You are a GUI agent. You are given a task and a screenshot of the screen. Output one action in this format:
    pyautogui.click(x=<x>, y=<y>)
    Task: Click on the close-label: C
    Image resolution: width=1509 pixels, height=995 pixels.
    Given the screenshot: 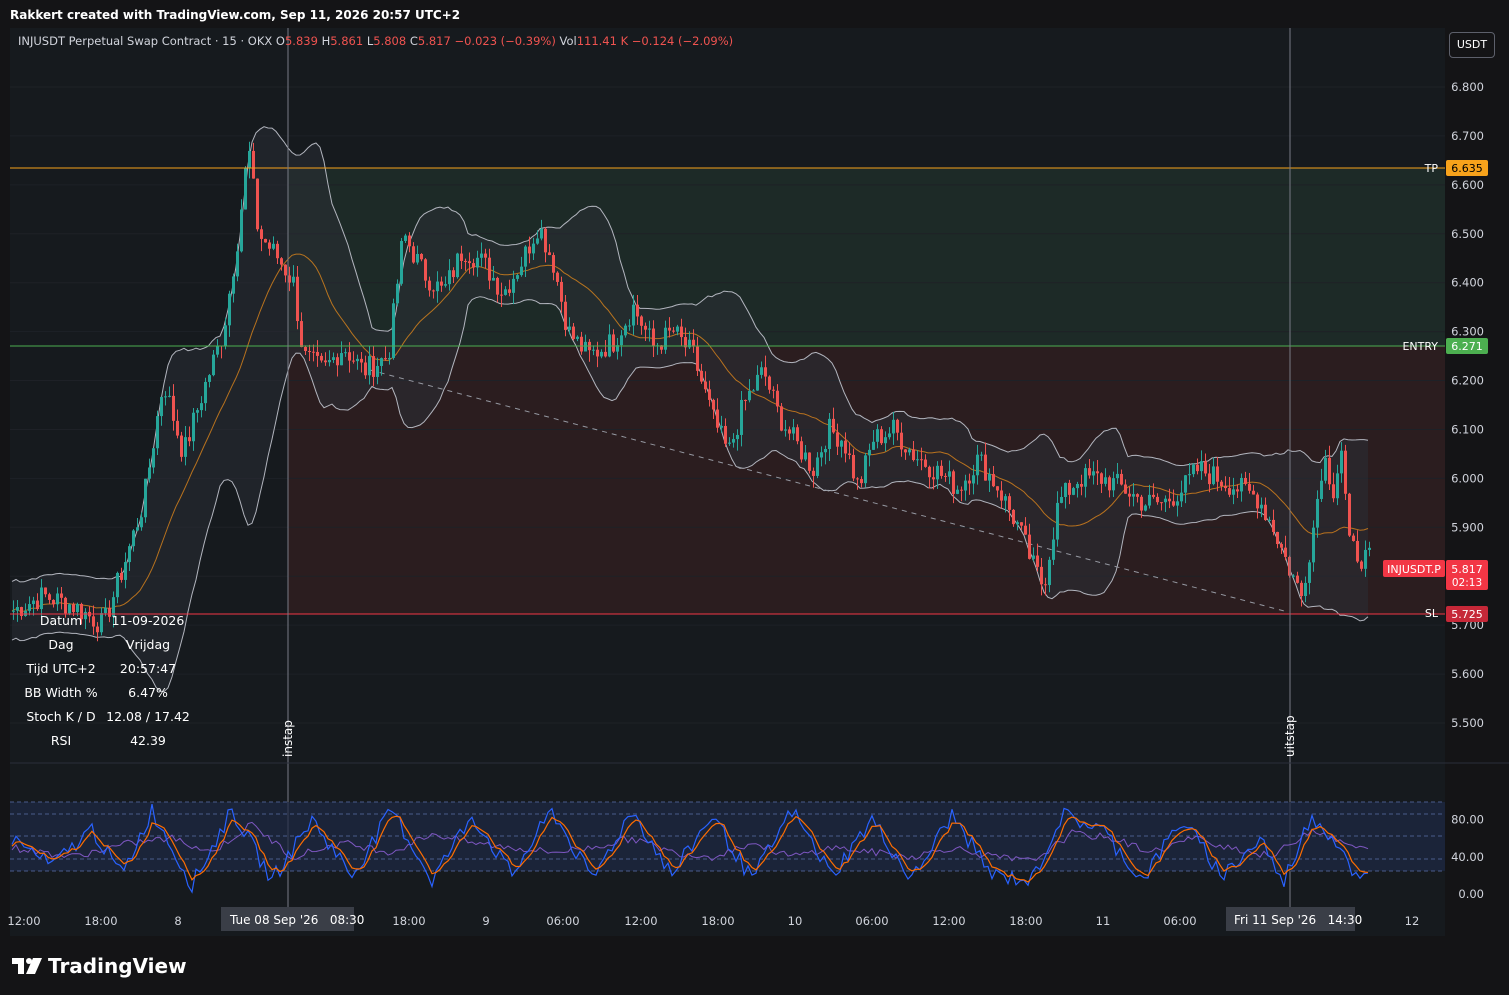 What is the action you would take?
    pyautogui.click(x=413, y=41)
    